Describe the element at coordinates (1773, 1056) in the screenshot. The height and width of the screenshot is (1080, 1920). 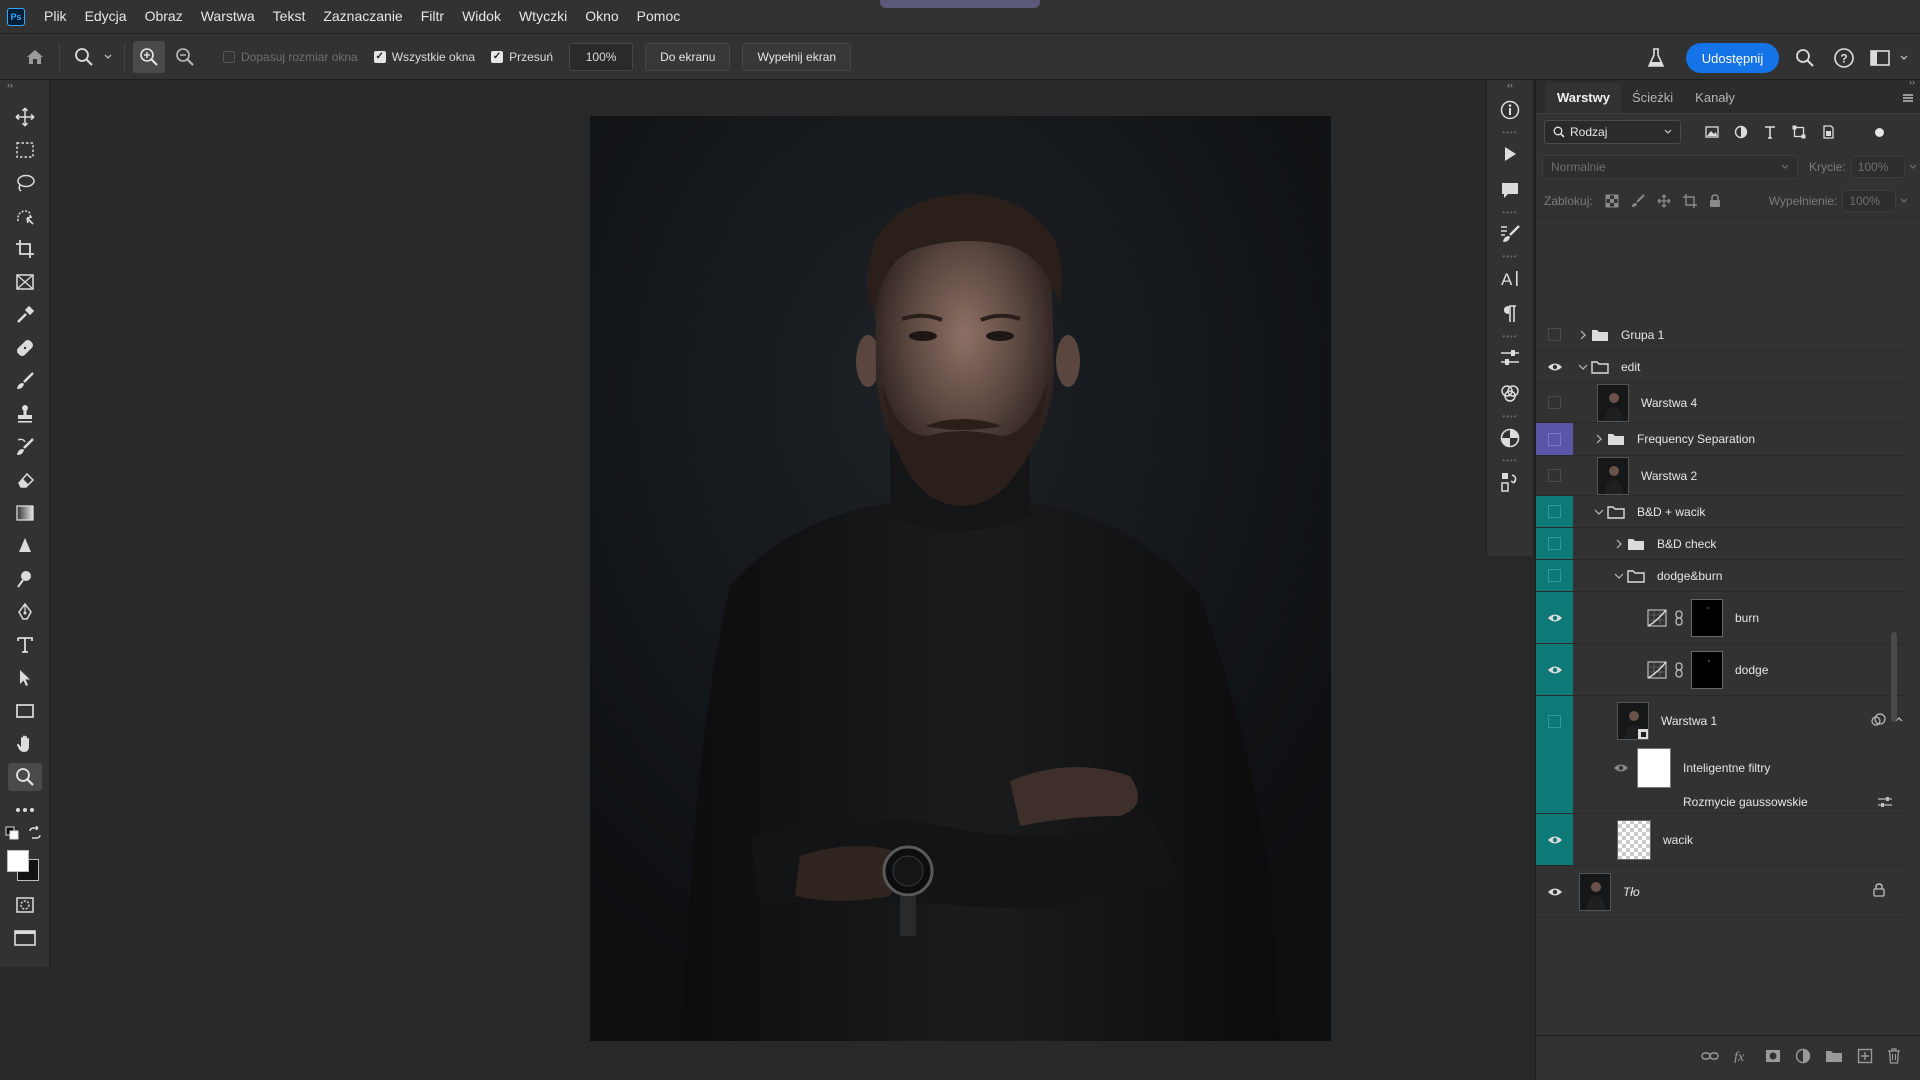
I see `add-mask-icon` at that location.